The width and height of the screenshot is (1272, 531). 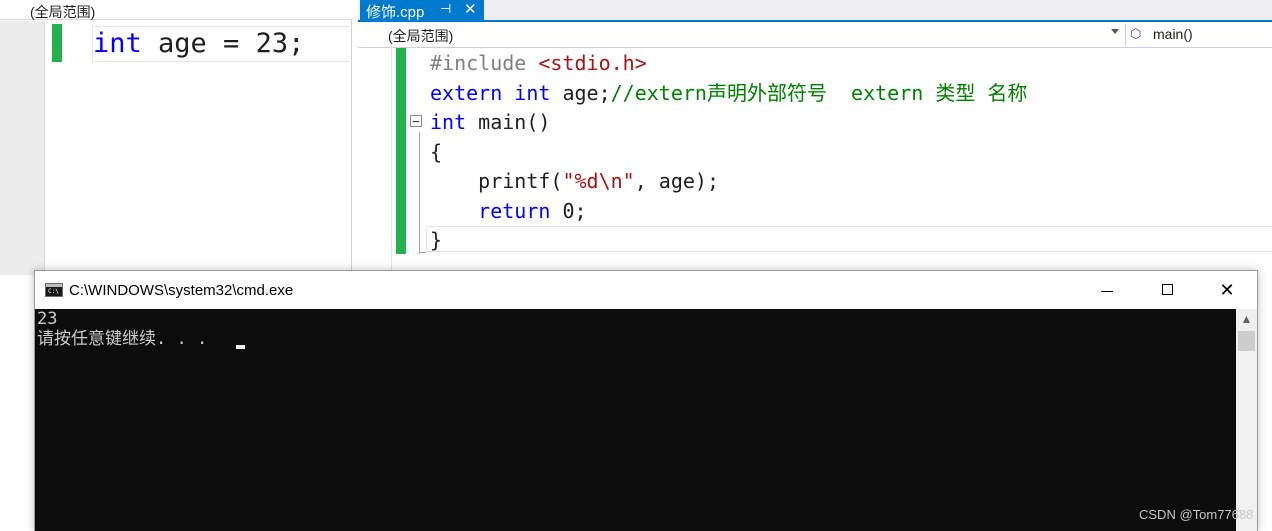 I want to click on console-icon: C:\, so click(x=54, y=290).